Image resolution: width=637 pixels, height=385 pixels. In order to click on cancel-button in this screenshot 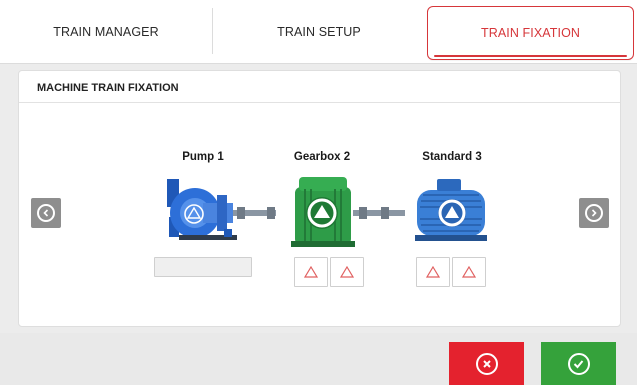, I will do `click(486, 363)`.